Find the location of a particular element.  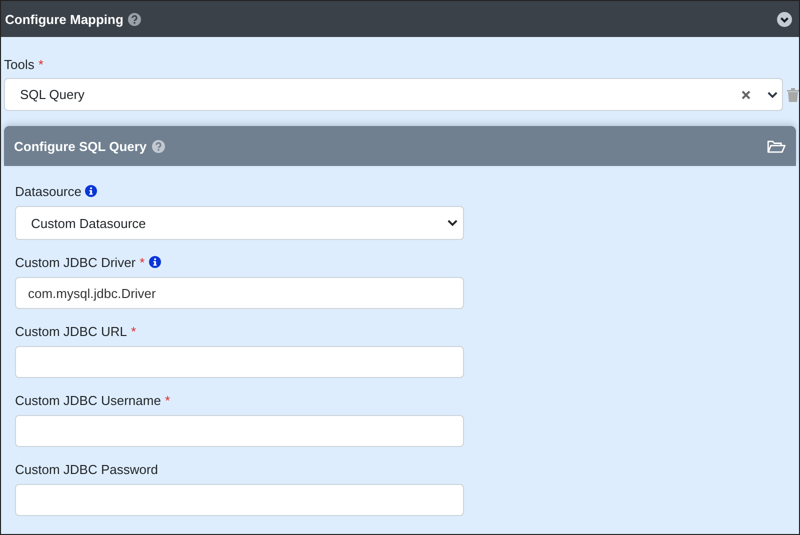

field-label: Custom JDBC Username is located at coordinates (88, 400).